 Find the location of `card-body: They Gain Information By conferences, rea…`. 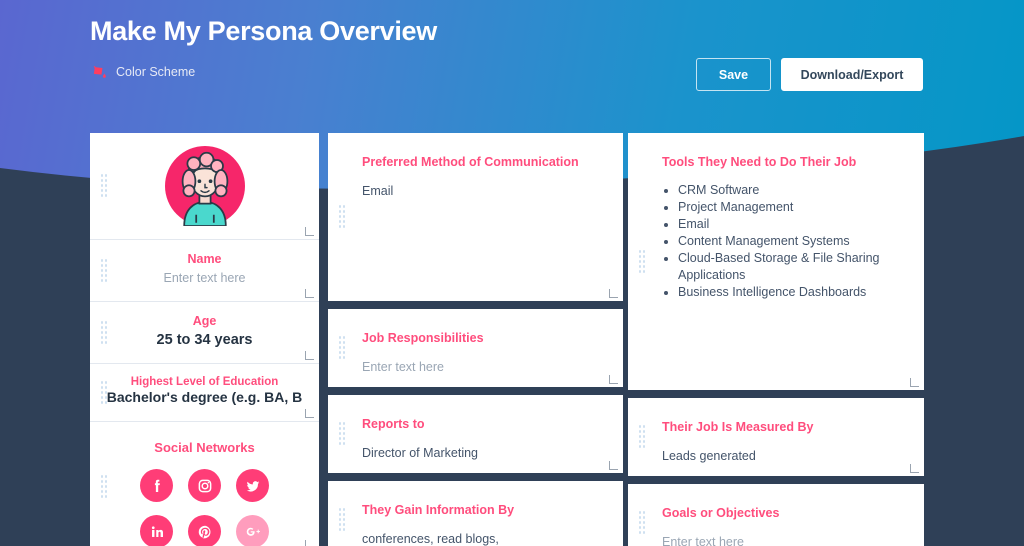

card-body: They Gain Information By conferences, rea… is located at coordinates (475, 513).